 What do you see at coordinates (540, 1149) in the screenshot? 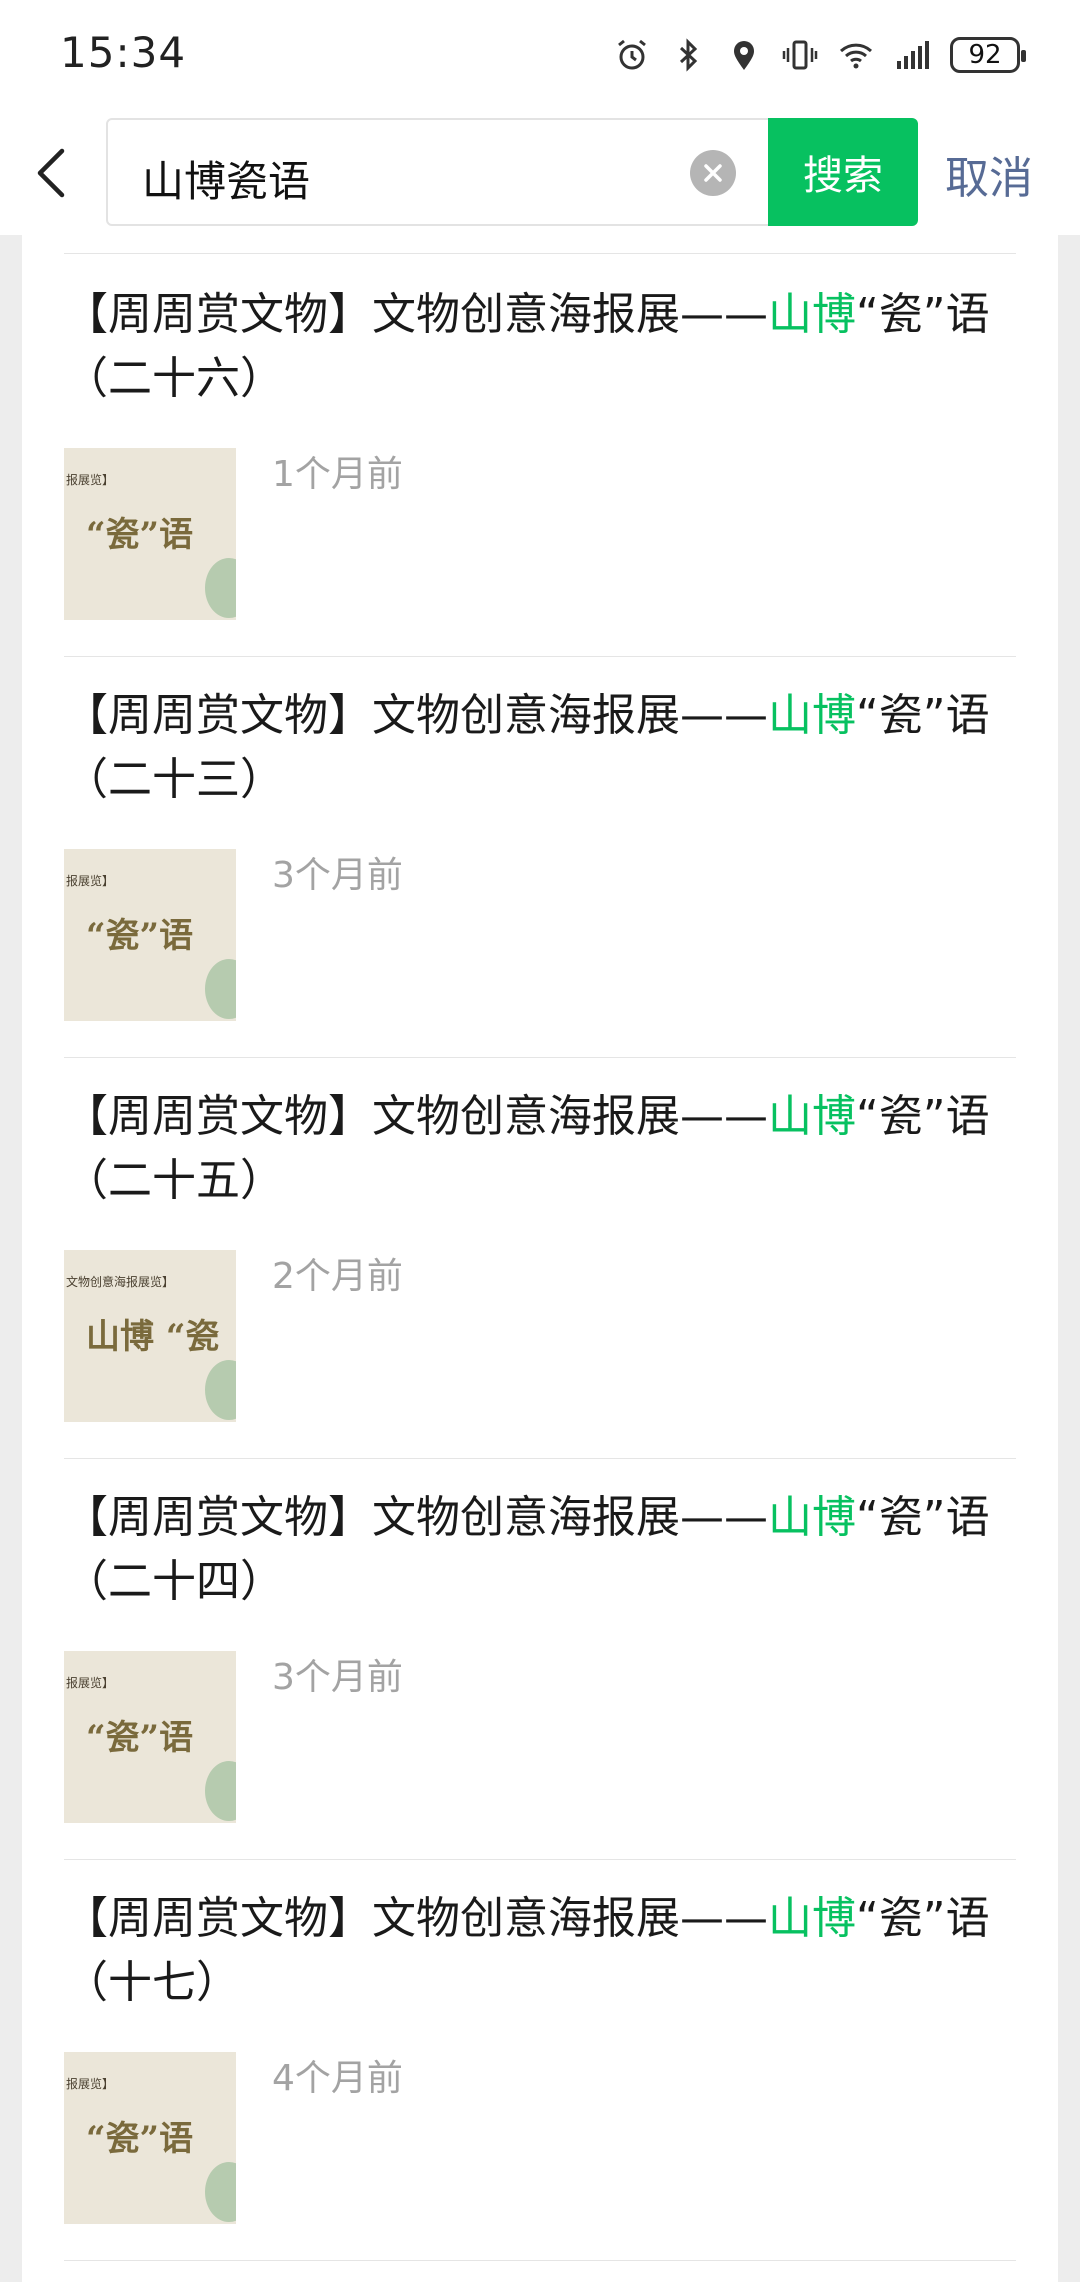
I see `result-title: 【周周赏文物】文物创意海报展——山博“瓷”语（二十五）` at bounding box center [540, 1149].